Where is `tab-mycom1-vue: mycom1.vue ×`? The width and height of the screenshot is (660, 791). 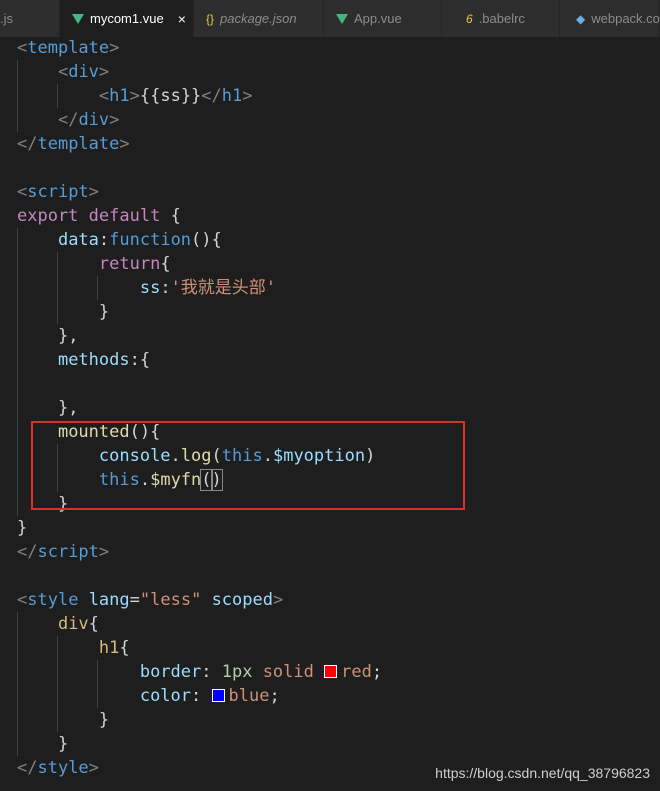 tab-mycom1-vue: mycom1.vue × is located at coordinates (127, 18).